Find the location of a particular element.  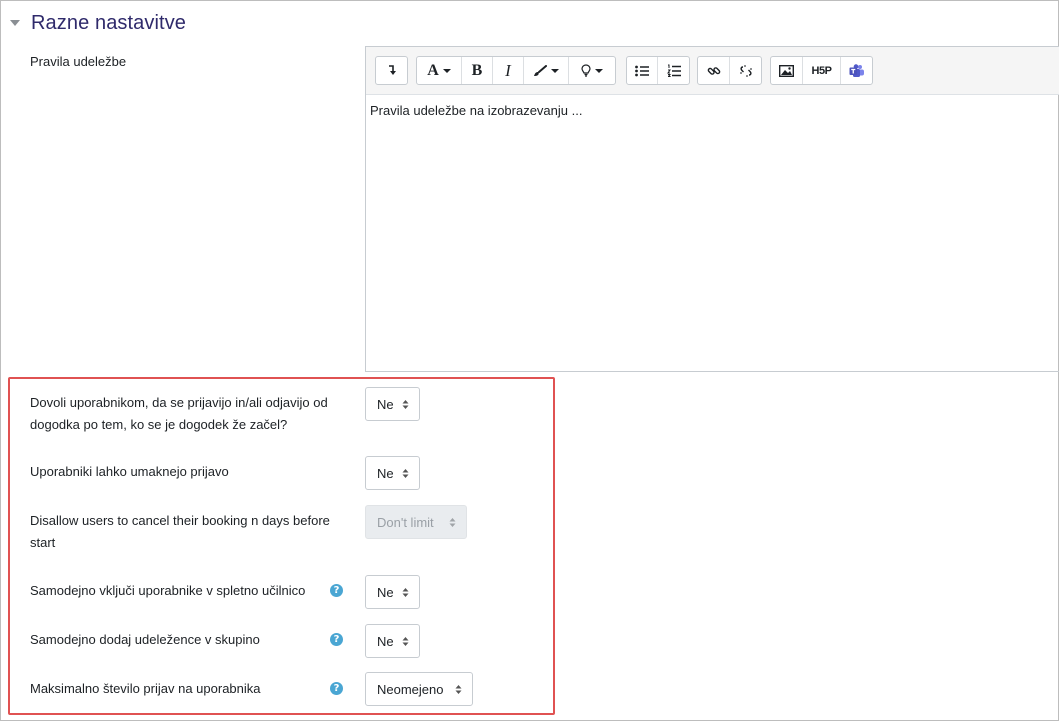

select-max-signups-per-user: Neomejeno is located at coordinates (419, 689).